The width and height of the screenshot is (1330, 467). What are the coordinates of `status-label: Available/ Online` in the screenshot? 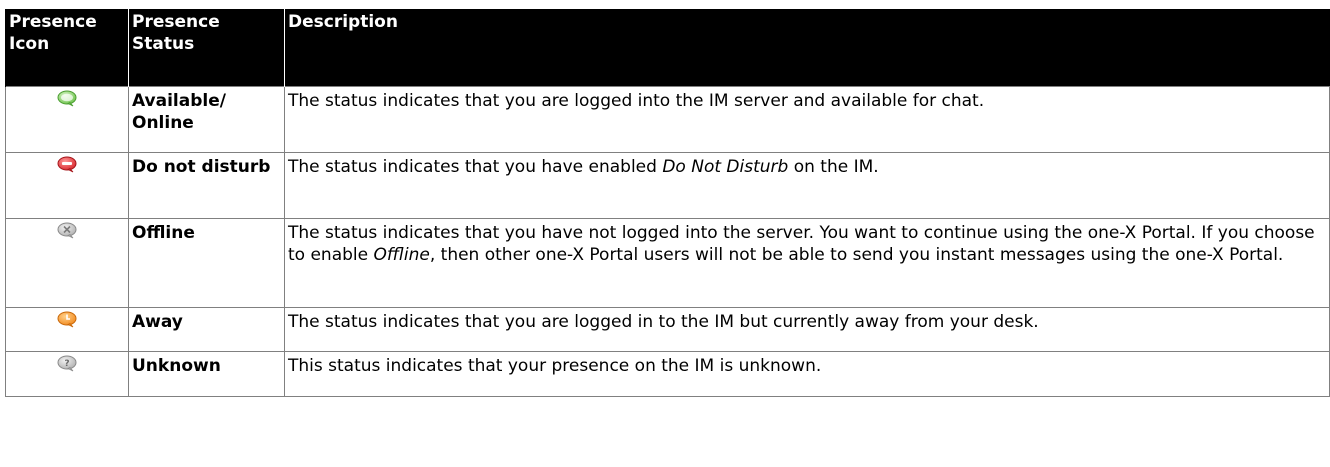 It's located at (206, 119).